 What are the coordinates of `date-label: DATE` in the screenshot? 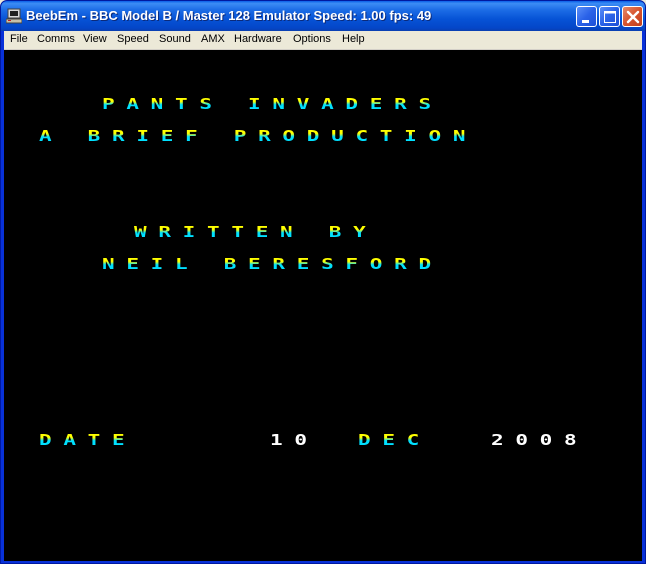 It's located at (88, 440).